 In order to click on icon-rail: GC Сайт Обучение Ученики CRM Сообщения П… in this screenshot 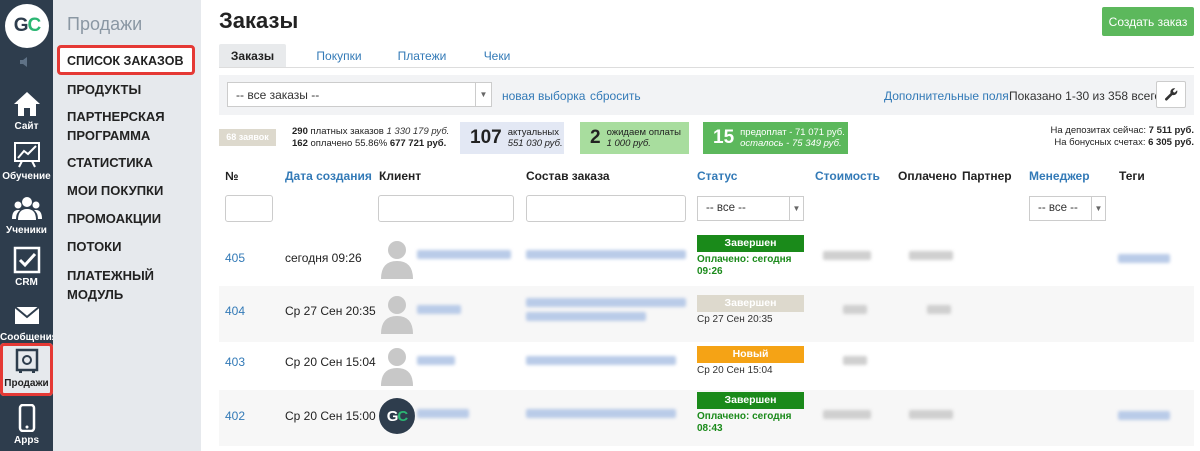, I will do `click(29, 225)`.